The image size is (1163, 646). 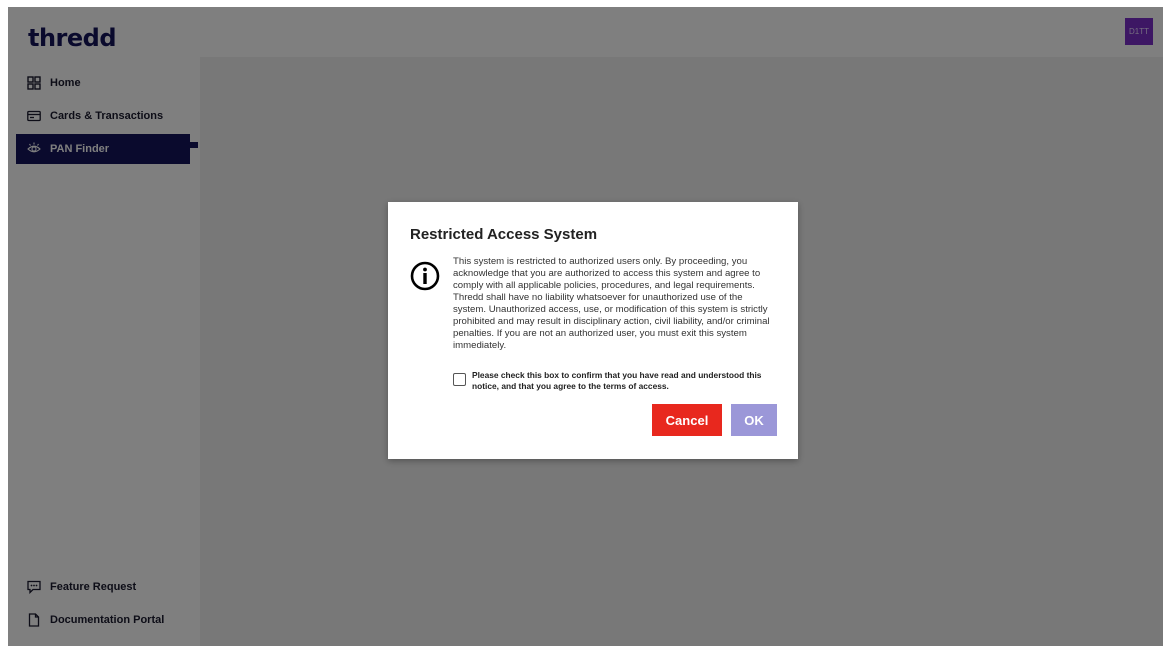 What do you see at coordinates (459, 379) in the screenshot?
I see `consent-checkbox` at bounding box center [459, 379].